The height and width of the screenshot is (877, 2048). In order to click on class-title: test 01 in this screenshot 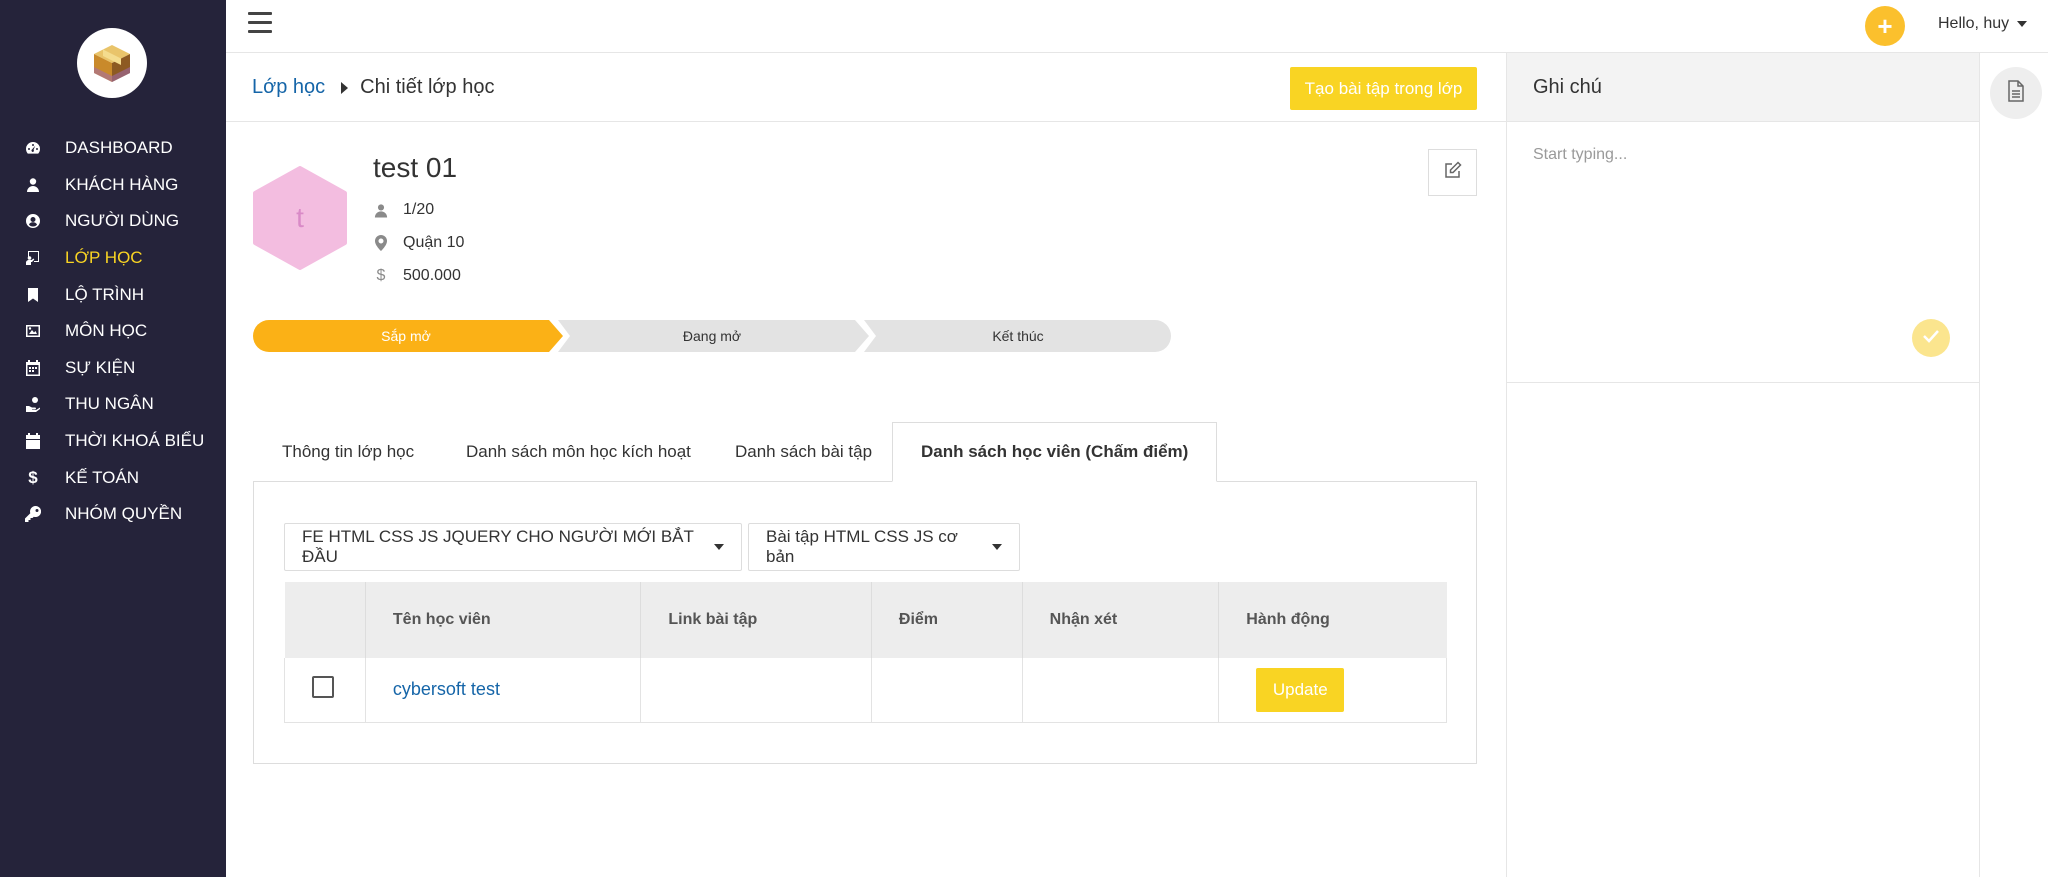, I will do `click(415, 167)`.